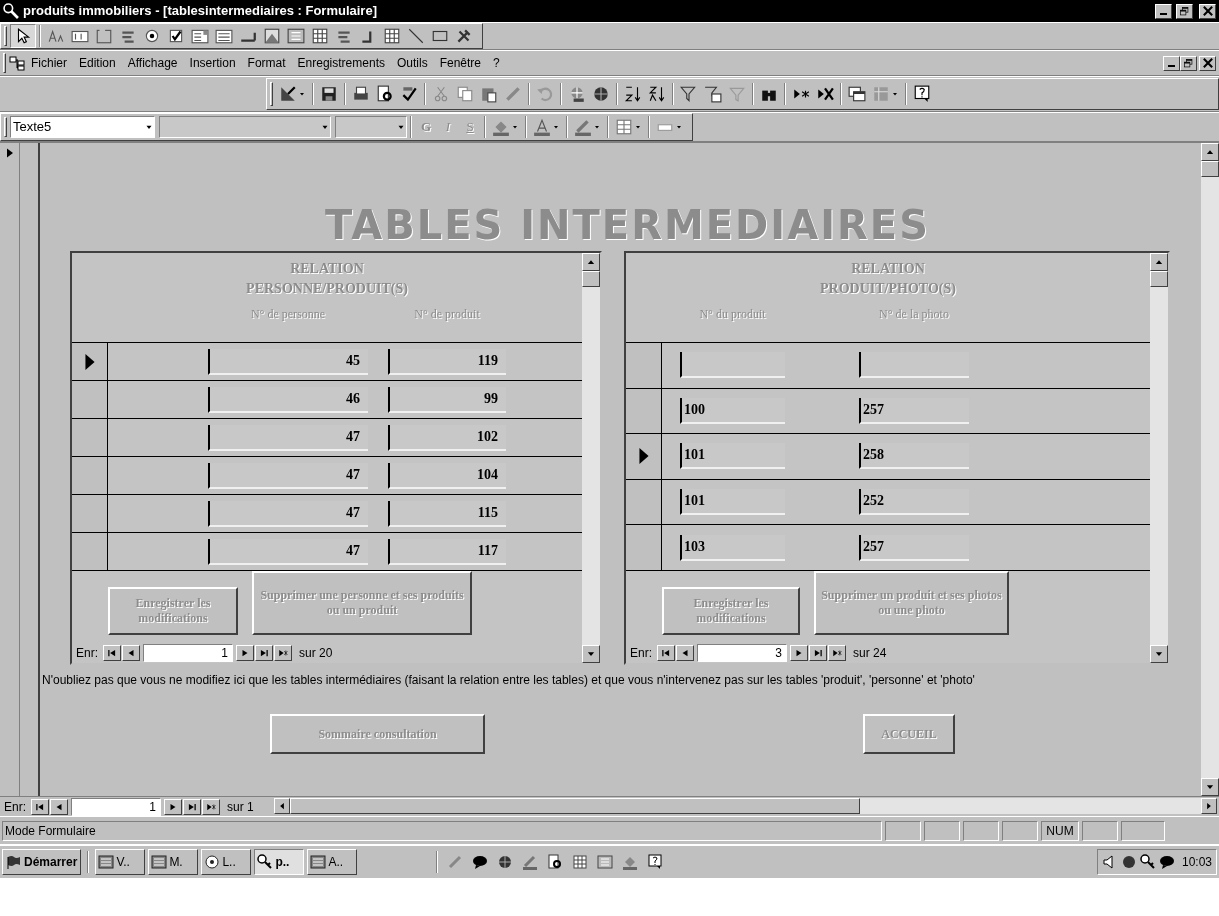 Image resolution: width=1219 pixels, height=916 pixels. I want to click on field-value: 103, so click(732, 547).